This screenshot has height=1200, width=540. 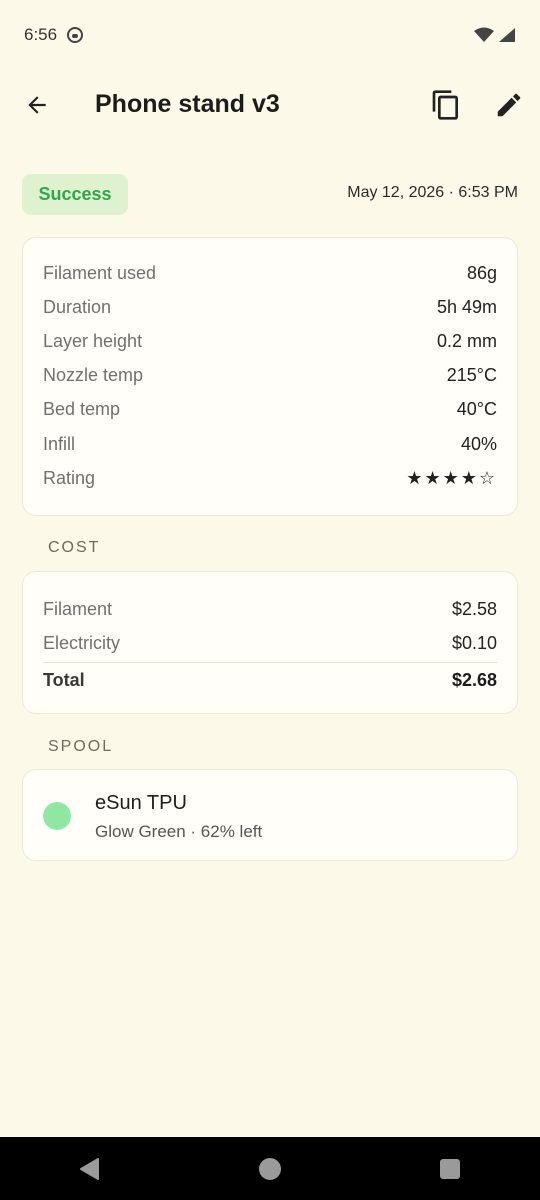 I want to click on detail-row-nozzle-temp: Nozzle temp 215°C, so click(x=270, y=376).